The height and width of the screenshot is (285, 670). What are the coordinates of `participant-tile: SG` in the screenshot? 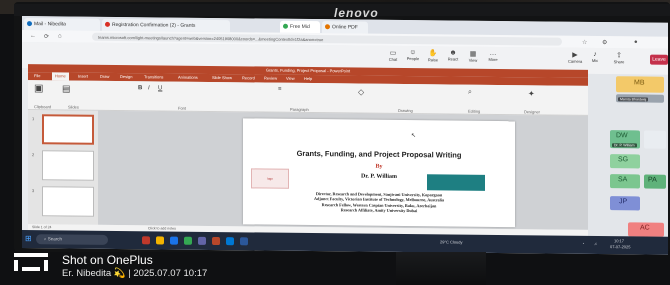 It's located at (625, 161).